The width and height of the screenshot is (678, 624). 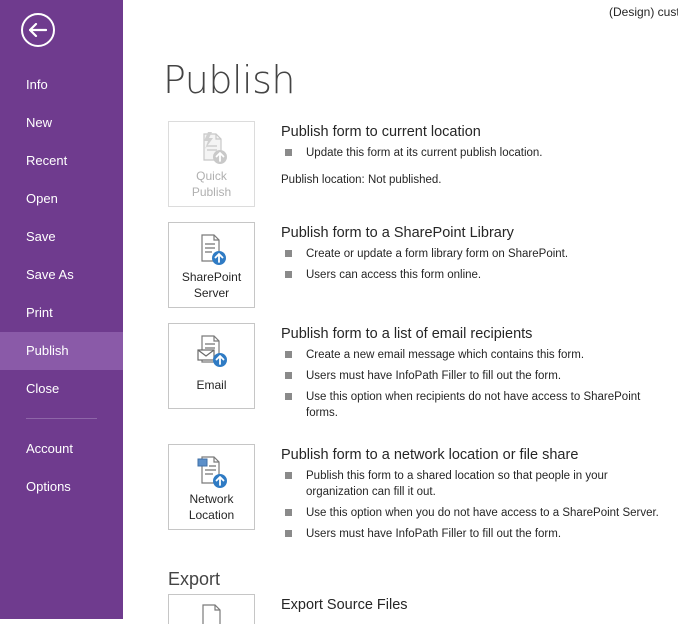 What do you see at coordinates (643, 12) in the screenshot?
I see `user-label: (Design) cust` at bounding box center [643, 12].